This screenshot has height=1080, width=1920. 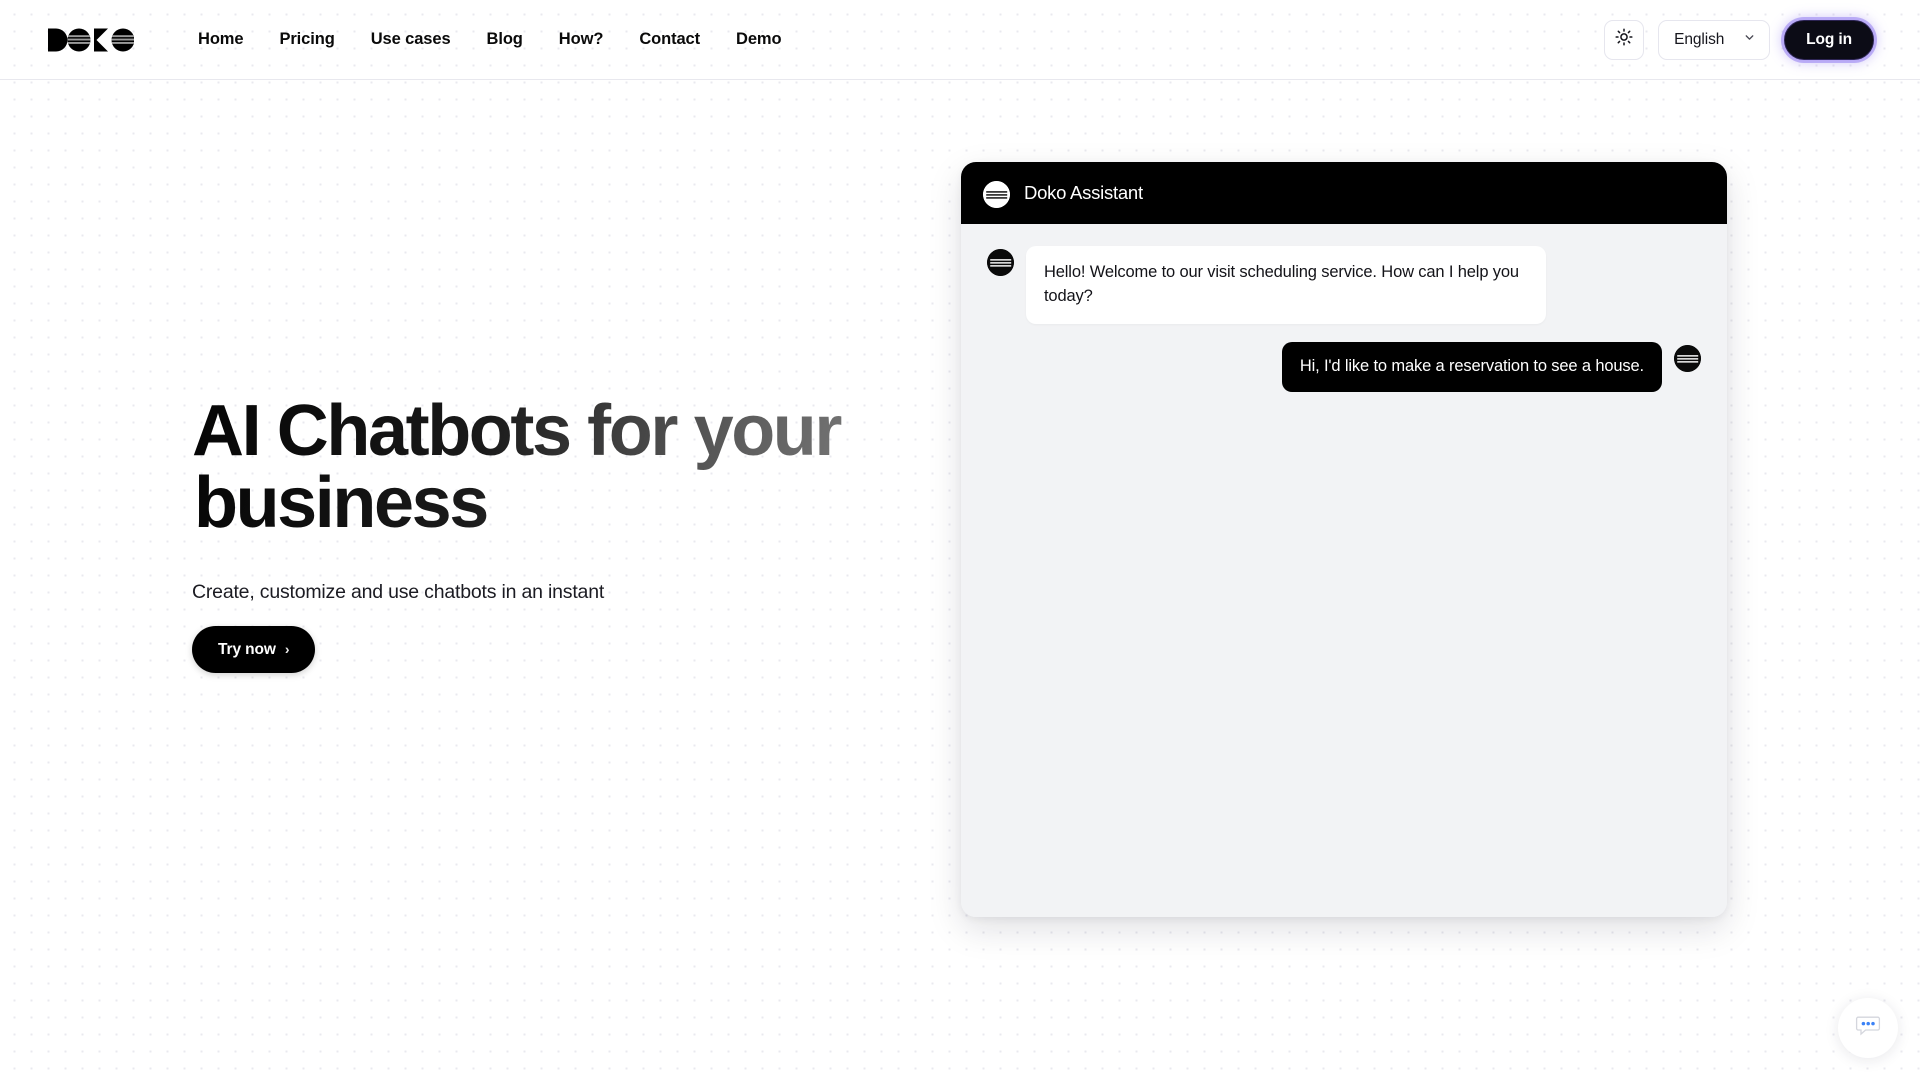 What do you see at coordinates (1344, 193) in the screenshot?
I see `chat-widget-header: Doko Assistant` at bounding box center [1344, 193].